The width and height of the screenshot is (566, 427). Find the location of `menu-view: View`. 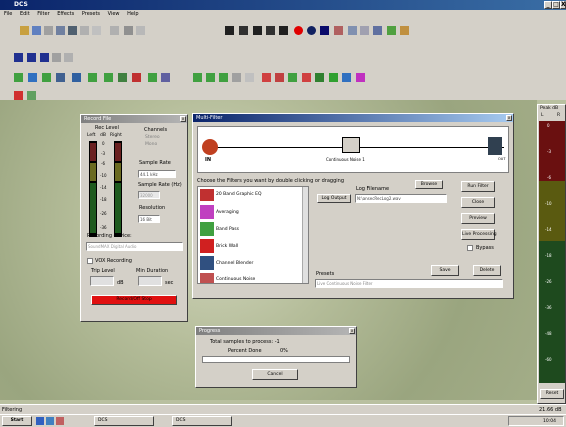

menu-view: View is located at coordinates (114, 14).